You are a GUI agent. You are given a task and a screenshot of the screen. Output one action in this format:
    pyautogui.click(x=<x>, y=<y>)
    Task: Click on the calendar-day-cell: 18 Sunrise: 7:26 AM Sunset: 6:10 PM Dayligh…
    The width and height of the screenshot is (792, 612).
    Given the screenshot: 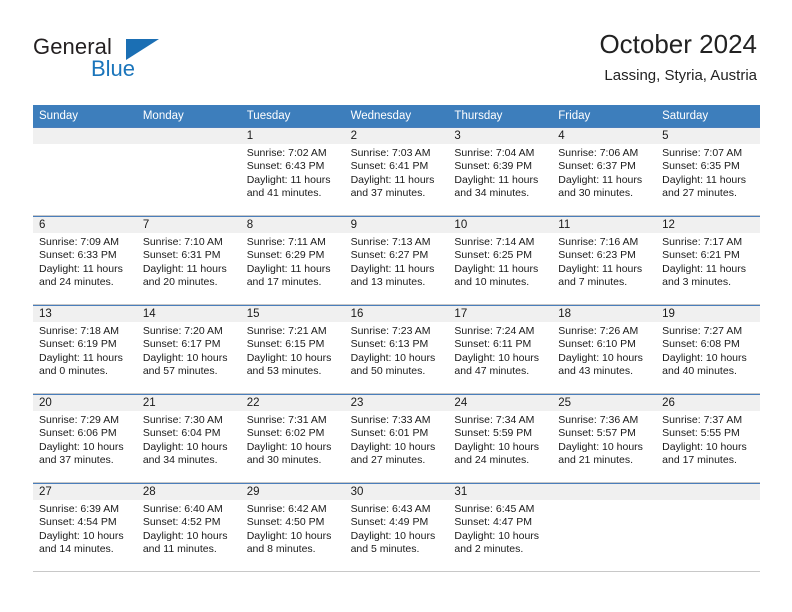 What is the action you would take?
    pyautogui.click(x=604, y=349)
    